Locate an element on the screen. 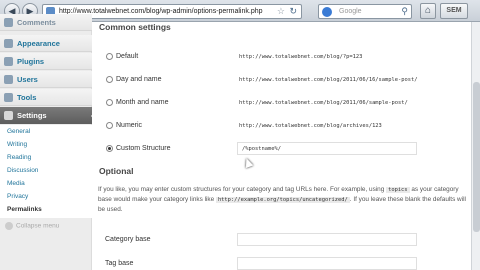 The image size is (480, 270). submenu-reading: Reading is located at coordinates (19, 157).